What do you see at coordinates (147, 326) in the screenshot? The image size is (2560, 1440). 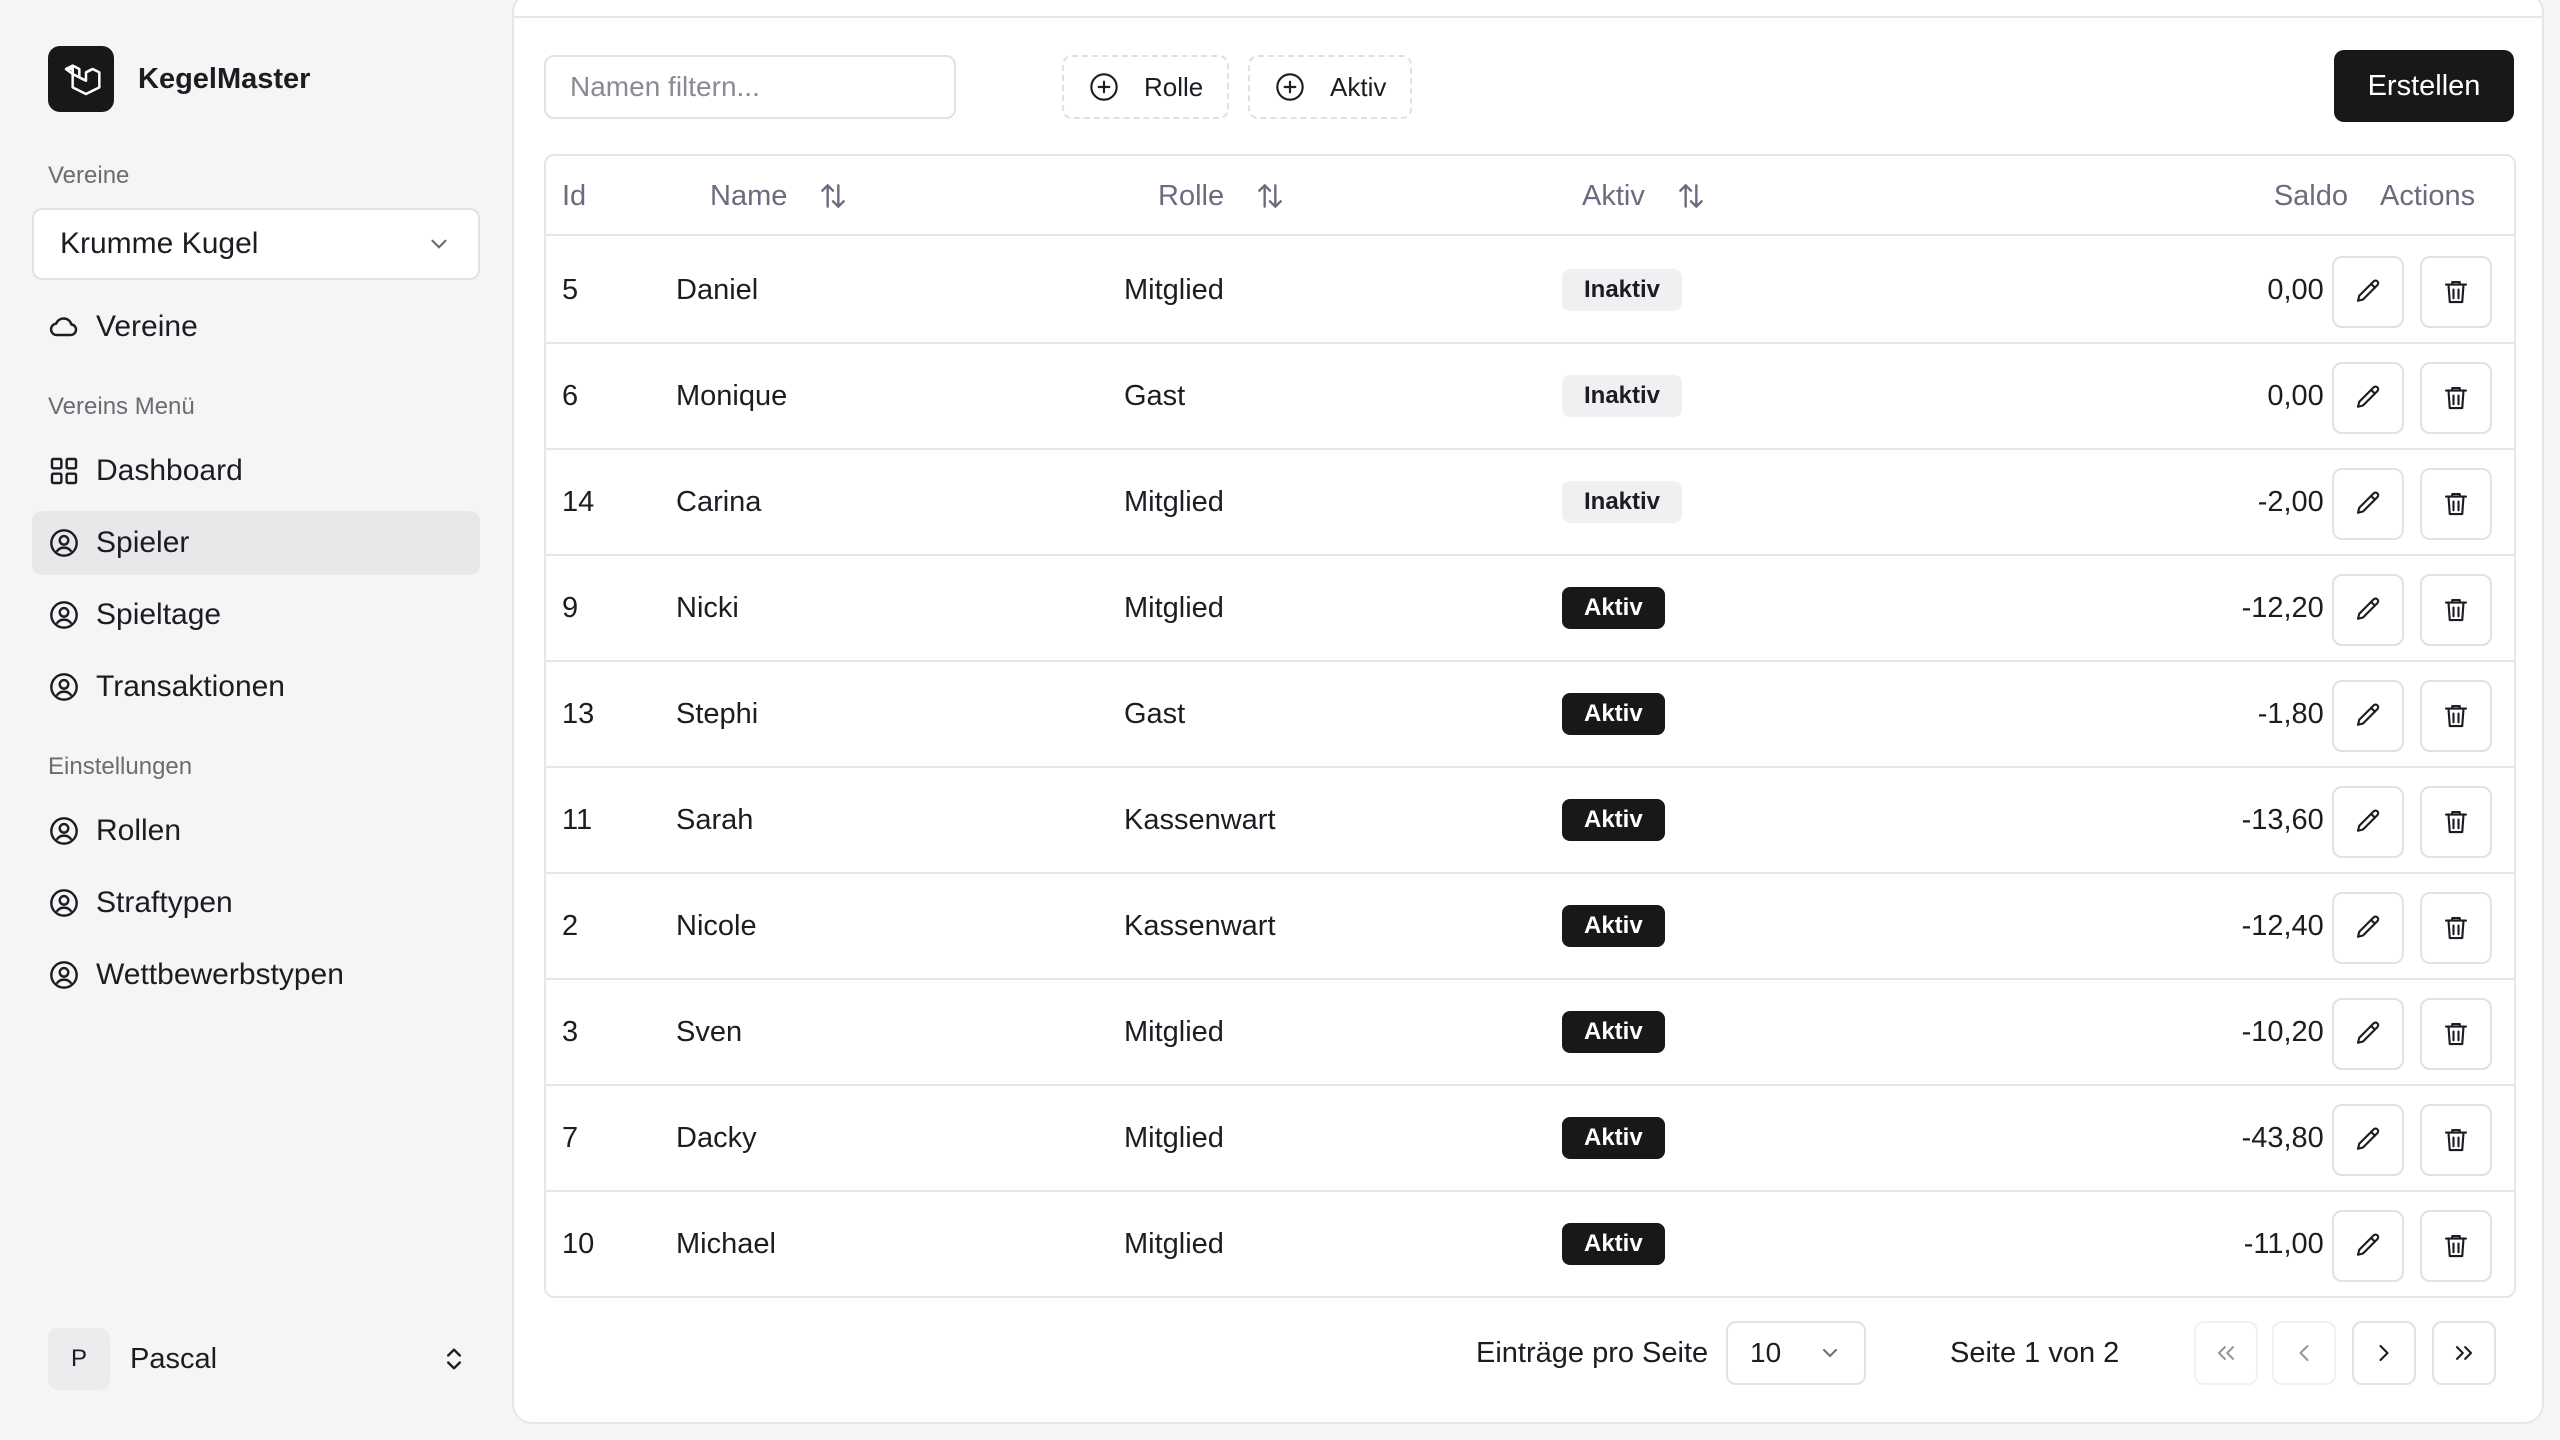 I see `sidebar-item-label: Vereine` at bounding box center [147, 326].